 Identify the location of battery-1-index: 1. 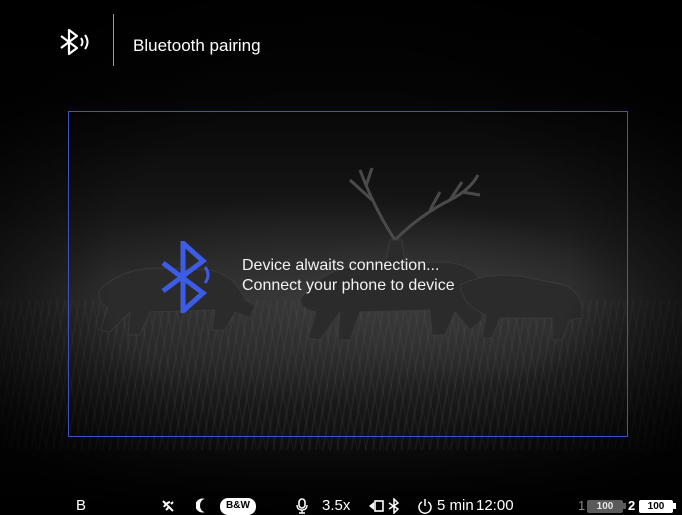
(582, 505).